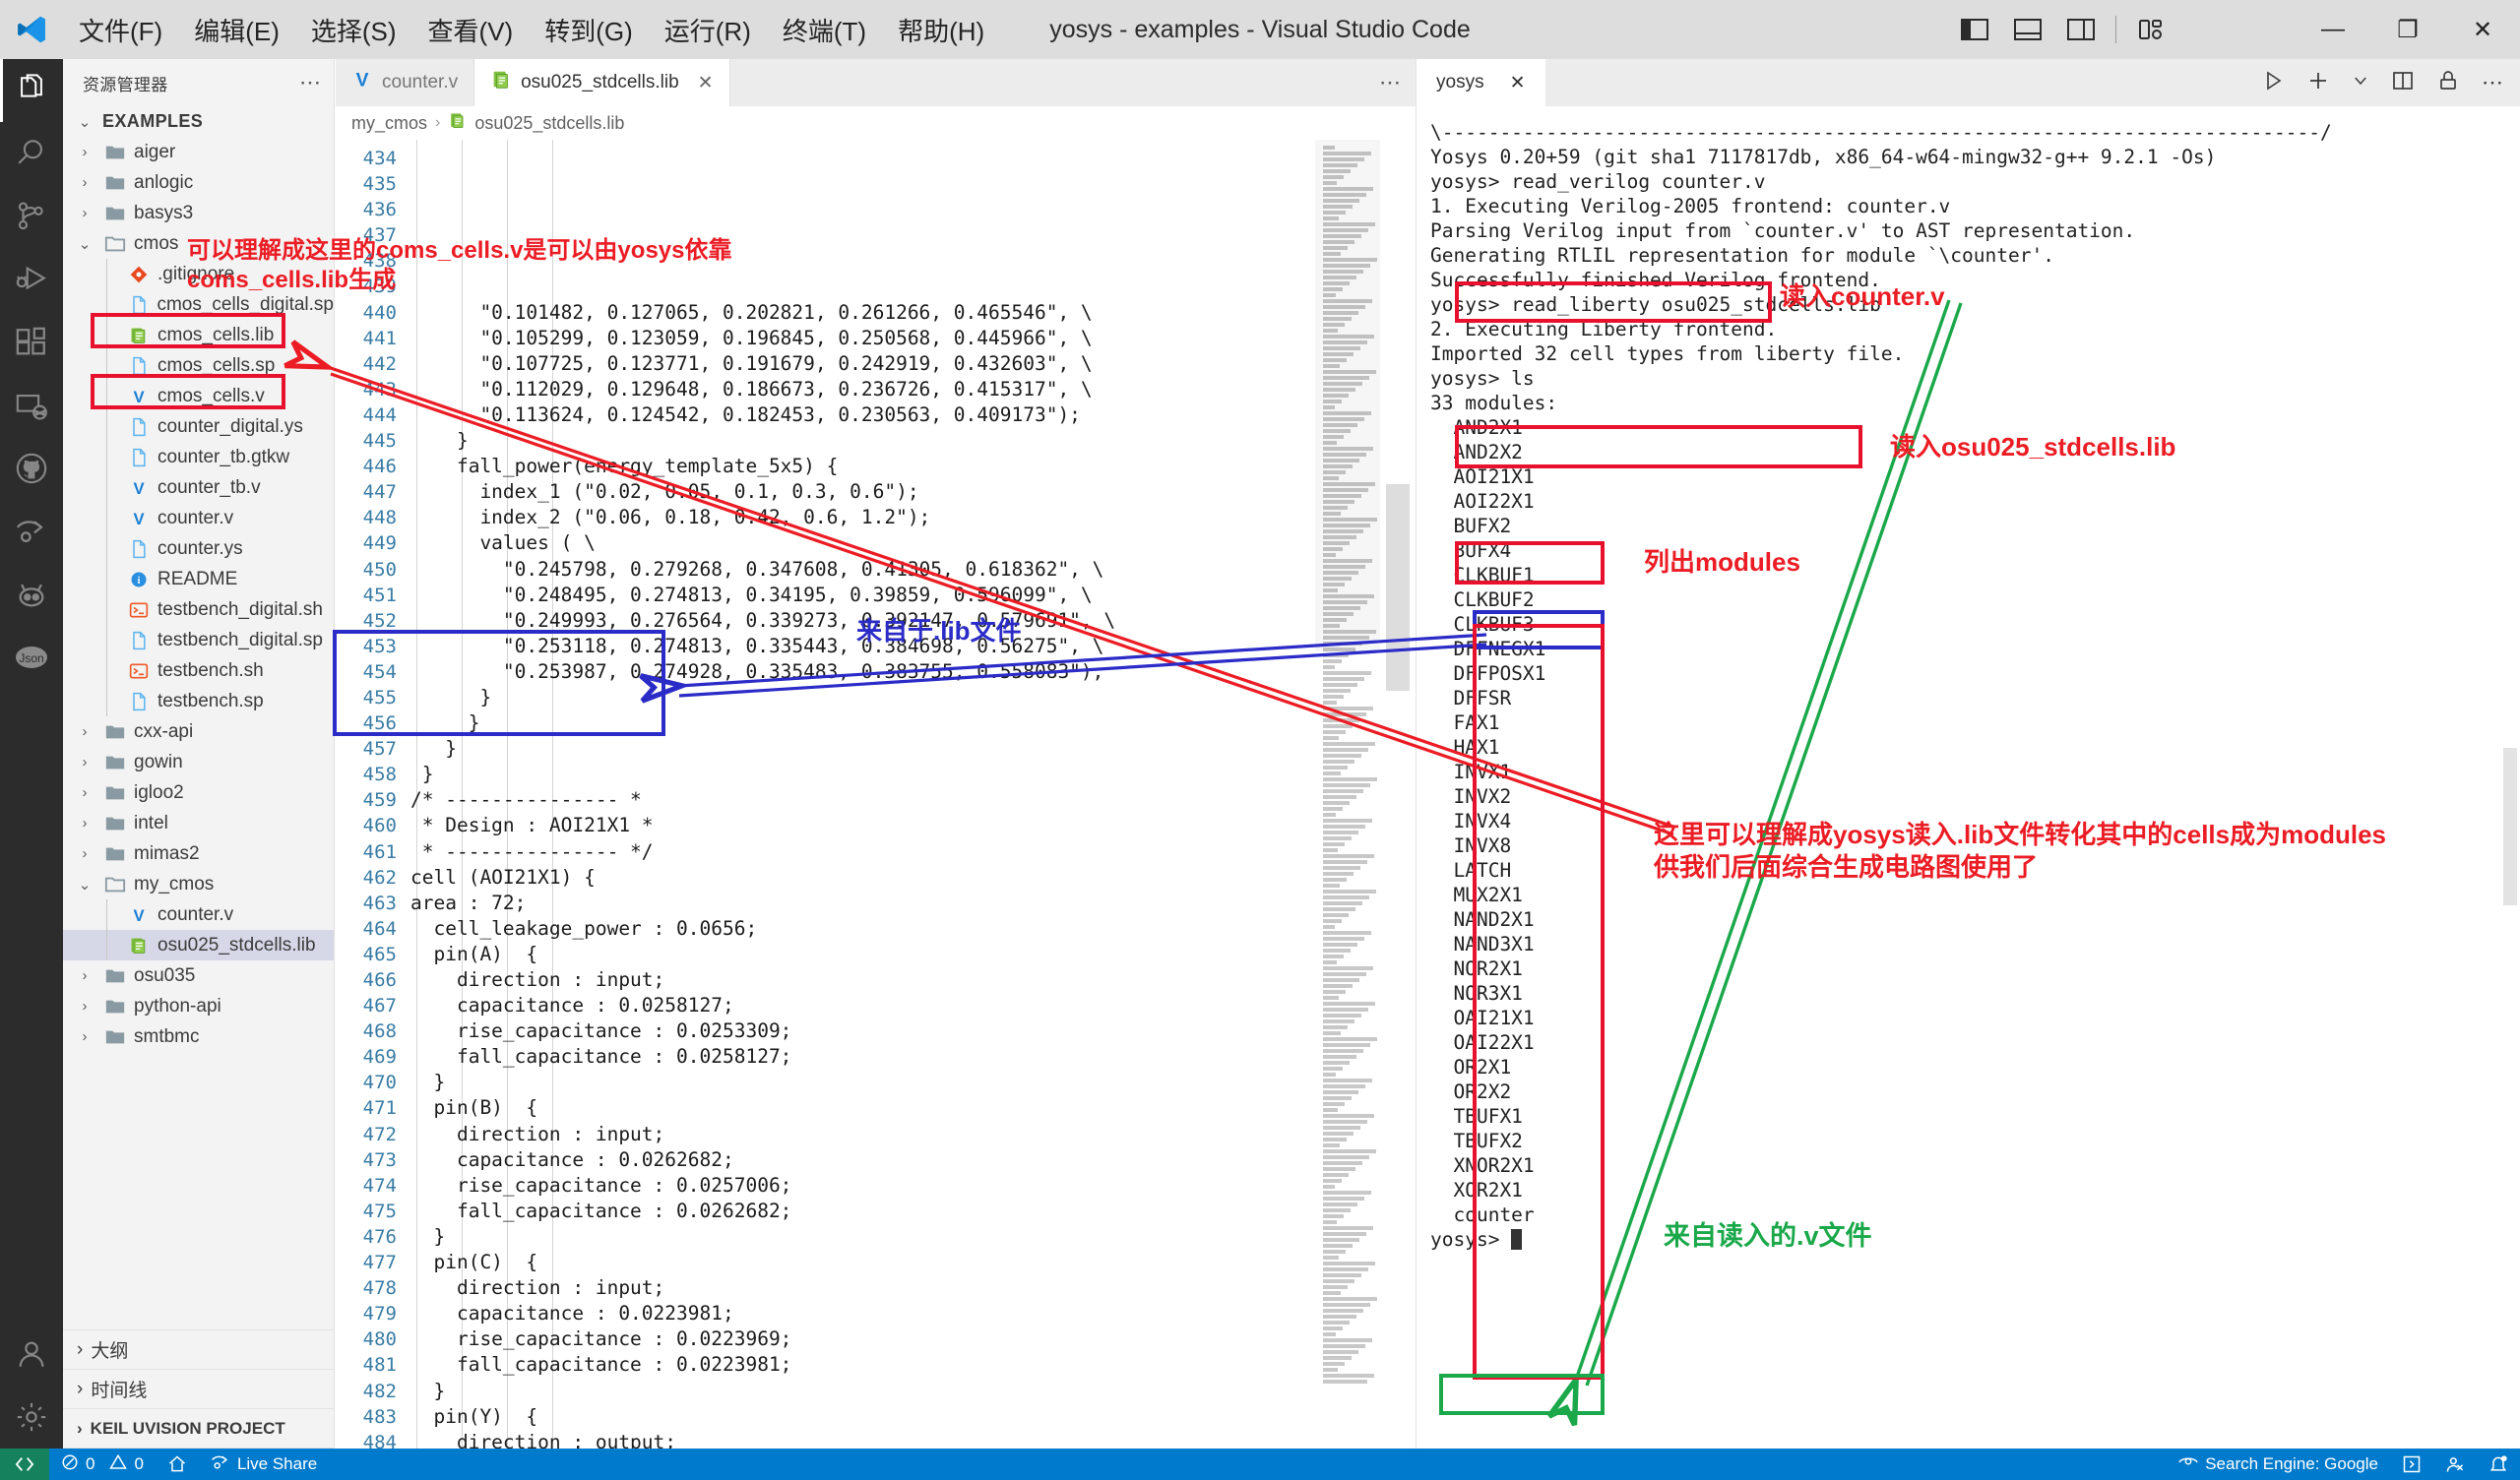 Image resolution: width=2520 pixels, height=1480 pixels. What do you see at coordinates (198, 487) in the screenshot?
I see `tree-file-counter-tb-v: Vcounter_tb.v` at bounding box center [198, 487].